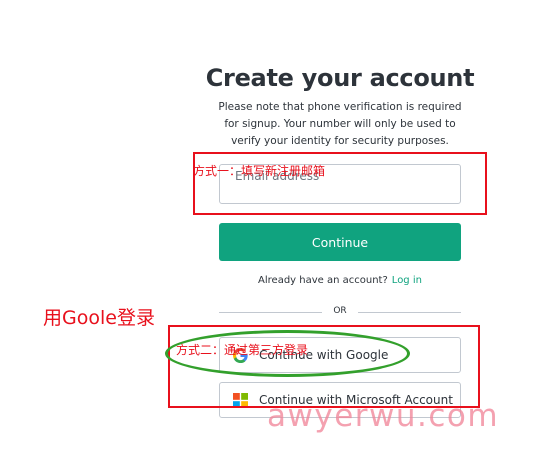 This screenshot has width=544, height=450. Describe the element at coordinates (383, 416) in the screenshot. I see `watermark: awyerwu.com` at that location.